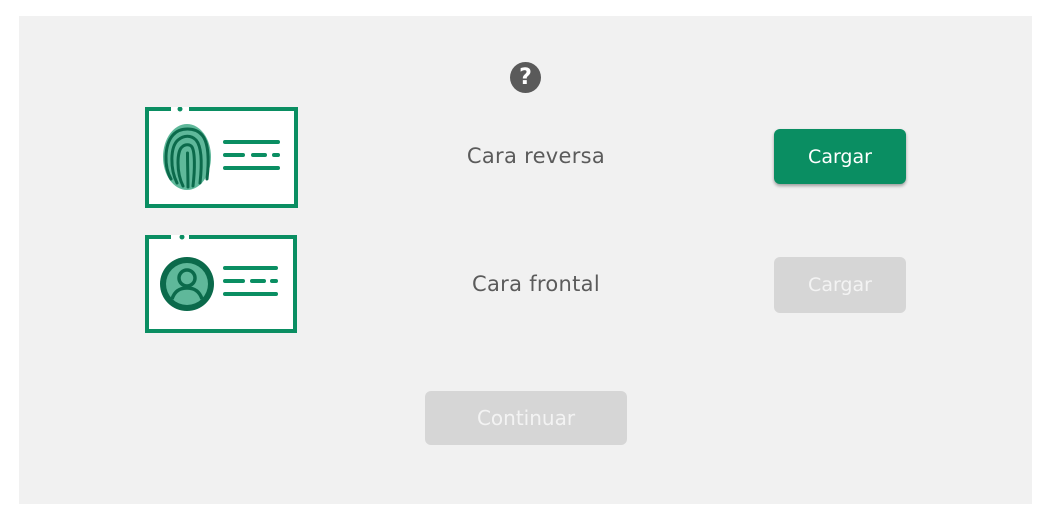 This screenshot has height=532, width=1056. I want to click on id-card-person-icon, so click(221, 284).